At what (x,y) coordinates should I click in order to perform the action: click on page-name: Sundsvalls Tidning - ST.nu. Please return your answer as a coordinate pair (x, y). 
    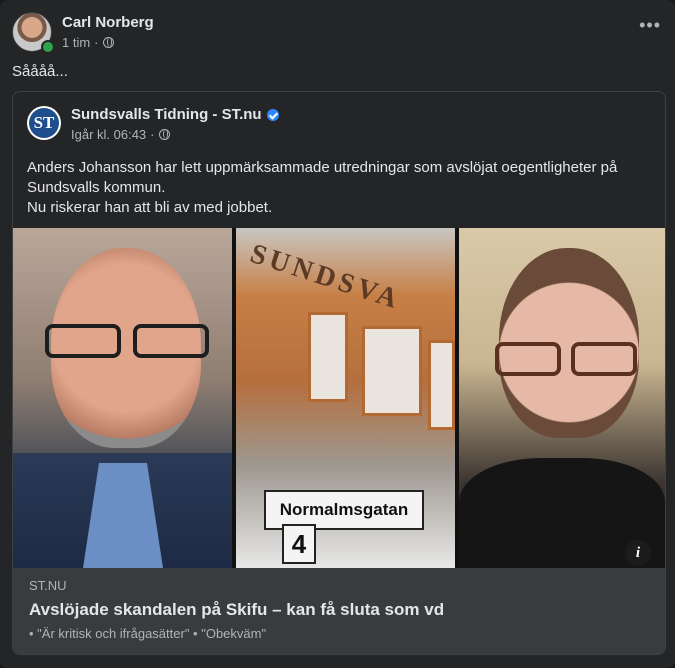
    Looking at the image, I should click on (166, 114).